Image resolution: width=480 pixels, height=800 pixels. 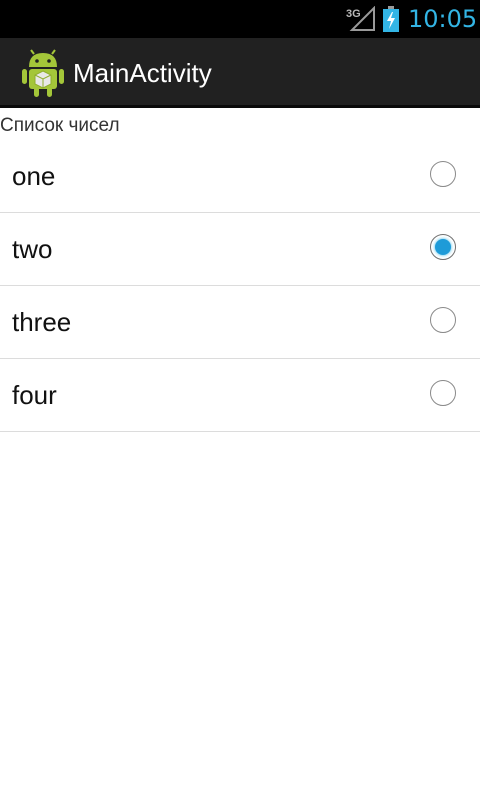 I want to click on list-item-one: one, so click(x=240, y=176).